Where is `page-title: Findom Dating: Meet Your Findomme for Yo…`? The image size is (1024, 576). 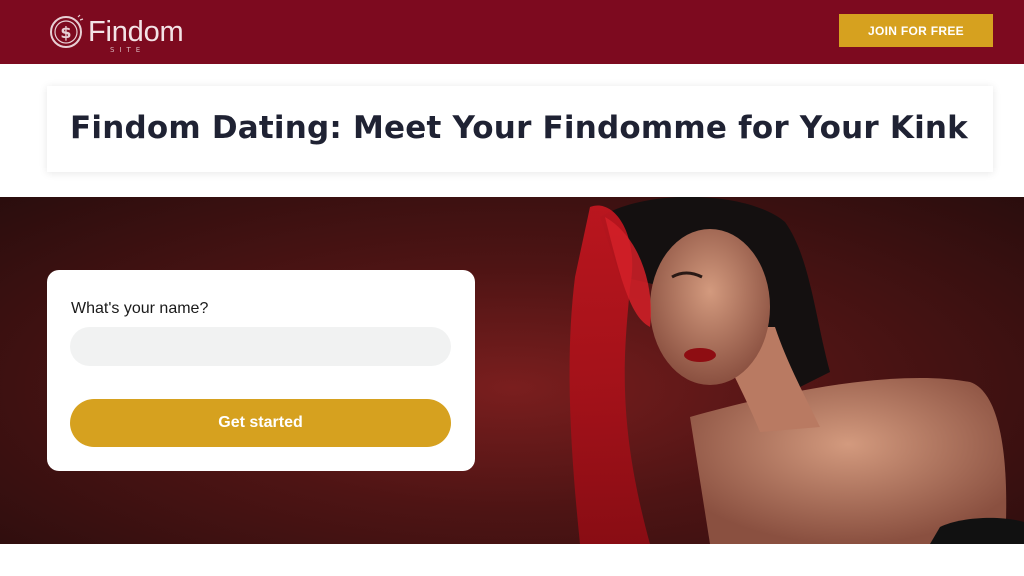
page-title: Findom Dating: Meet Your Findomme for Yo… is located at coordinates (519, 128).